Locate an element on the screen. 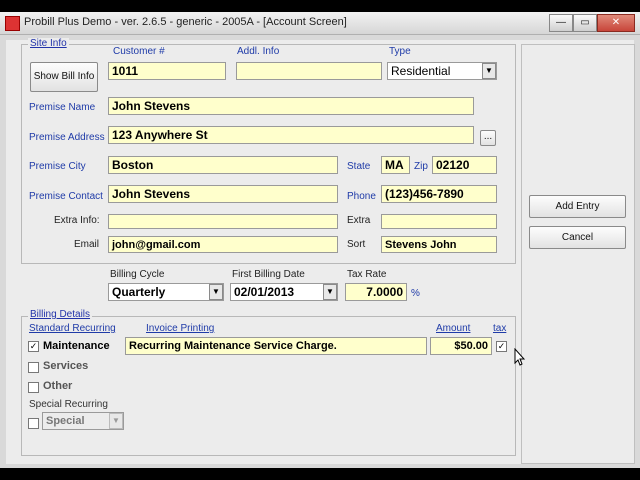 This screenshot has height=480, width=640. addl-info-label: Addl. Info is located at coordinates (258, 51).